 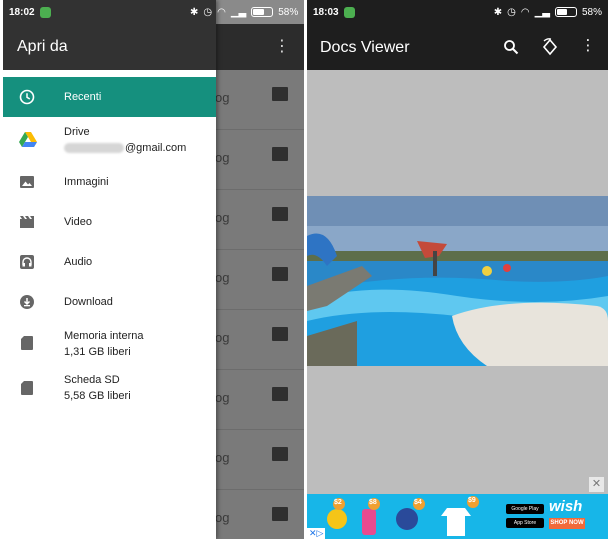 What do you see at coordinates (525, 523) in the screenshot?
I see `app-store-badge: App Store` at bounding box center [525, 523].